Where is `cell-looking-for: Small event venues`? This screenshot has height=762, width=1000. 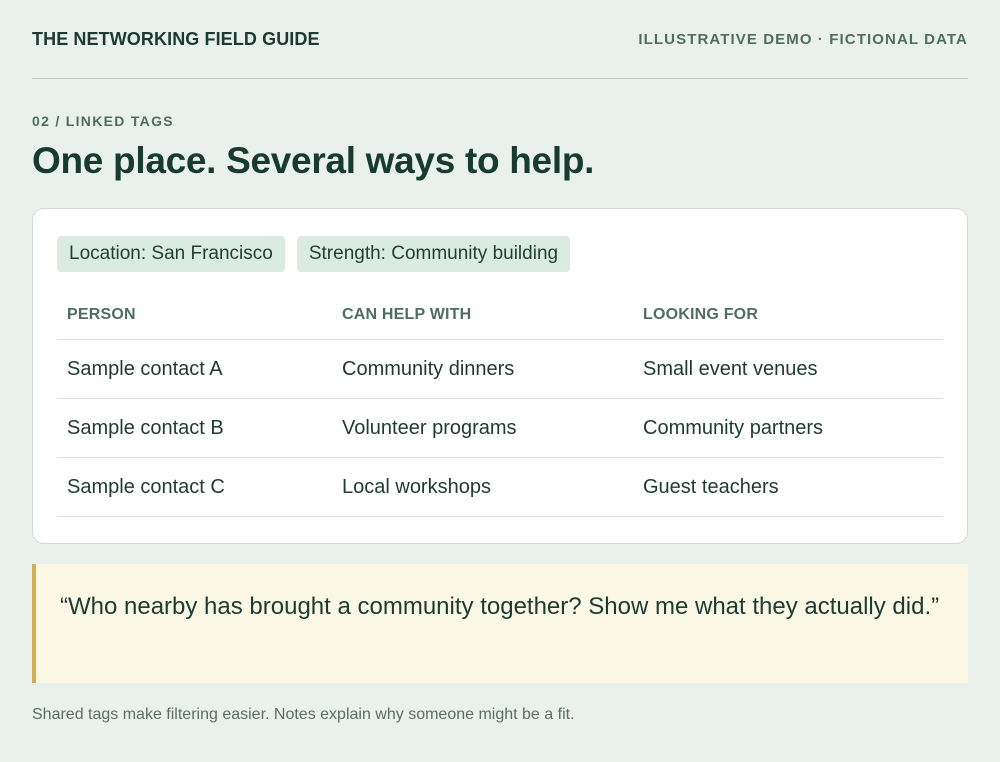 cell-looking-for: Small event venues is located at coordinates (788, 369).